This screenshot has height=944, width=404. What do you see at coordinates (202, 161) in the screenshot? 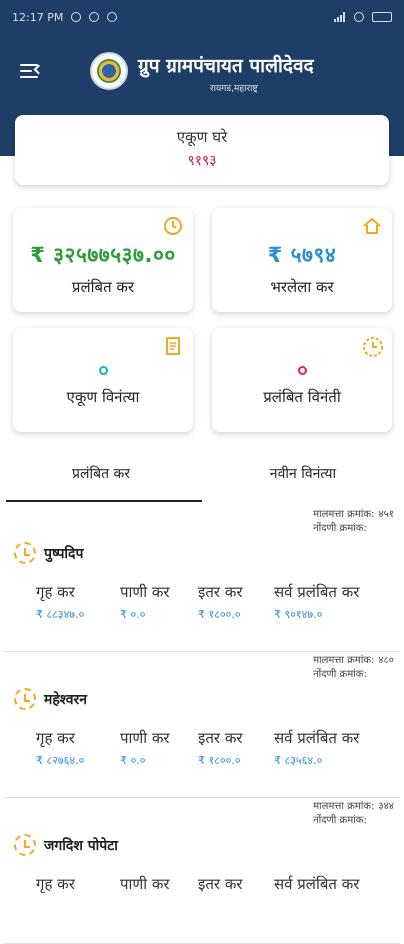
I see `total-houses-value: ९१९३` at bounding box center [202, 161].